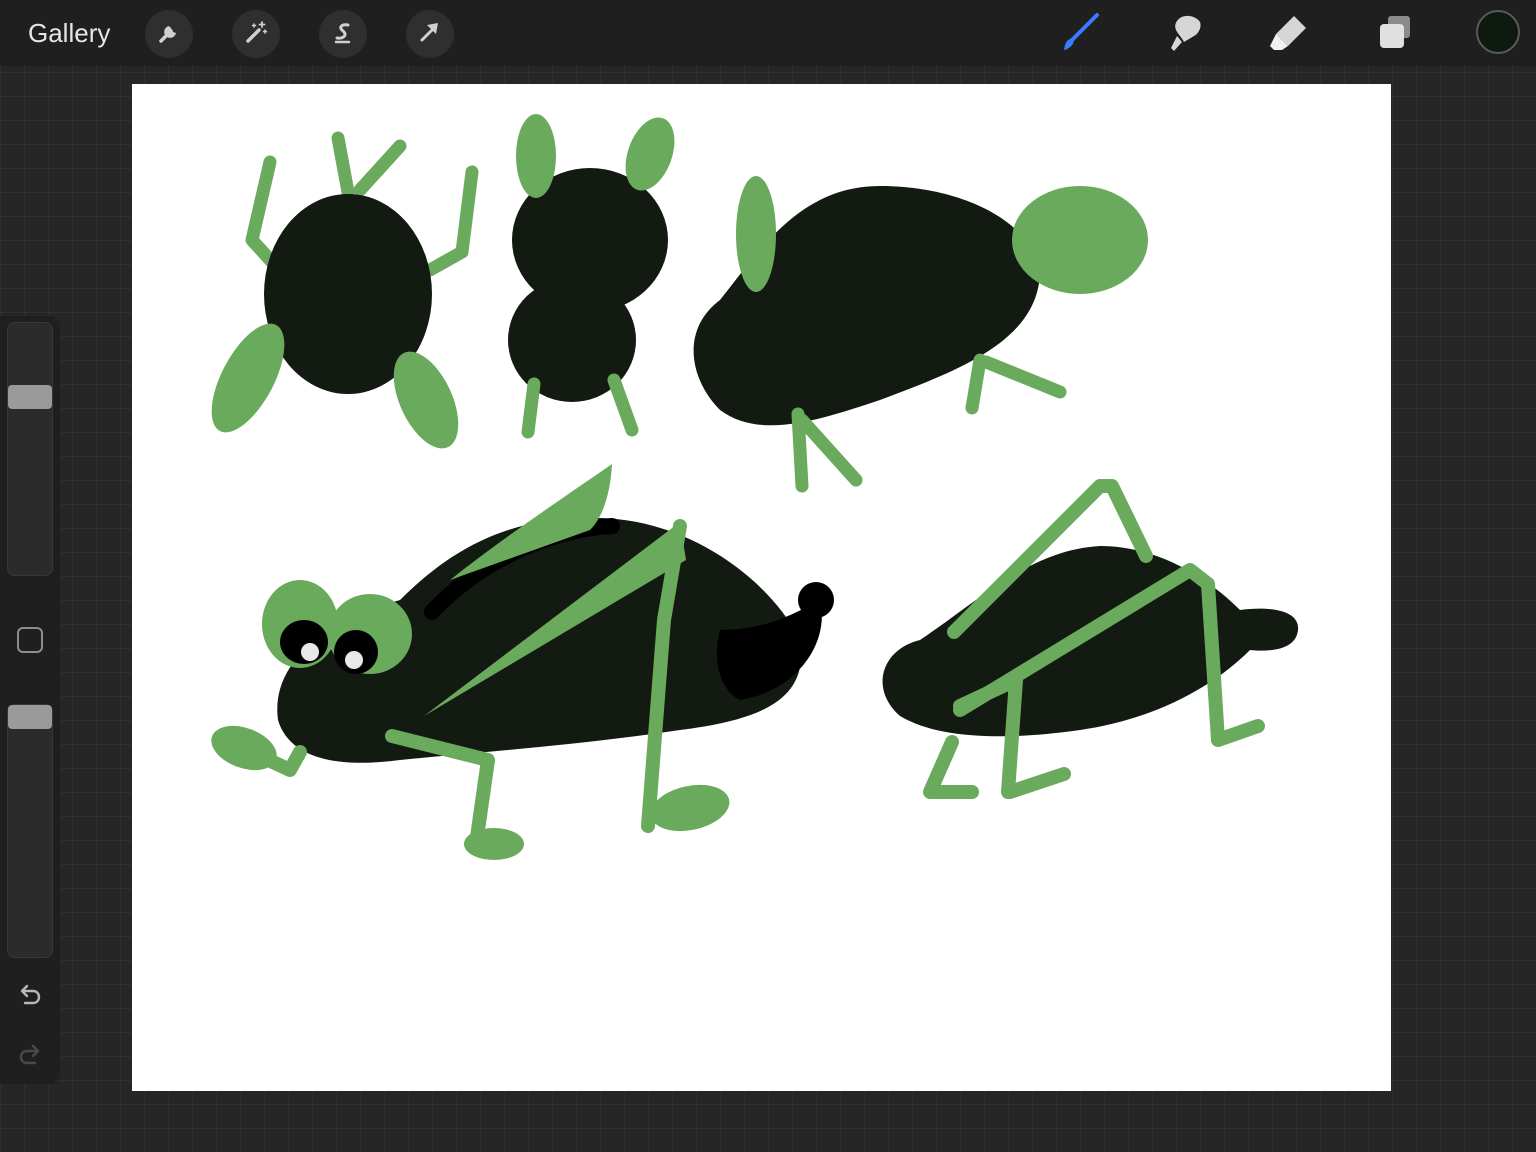  I want to click on brush-icon, so click(1080, 34).